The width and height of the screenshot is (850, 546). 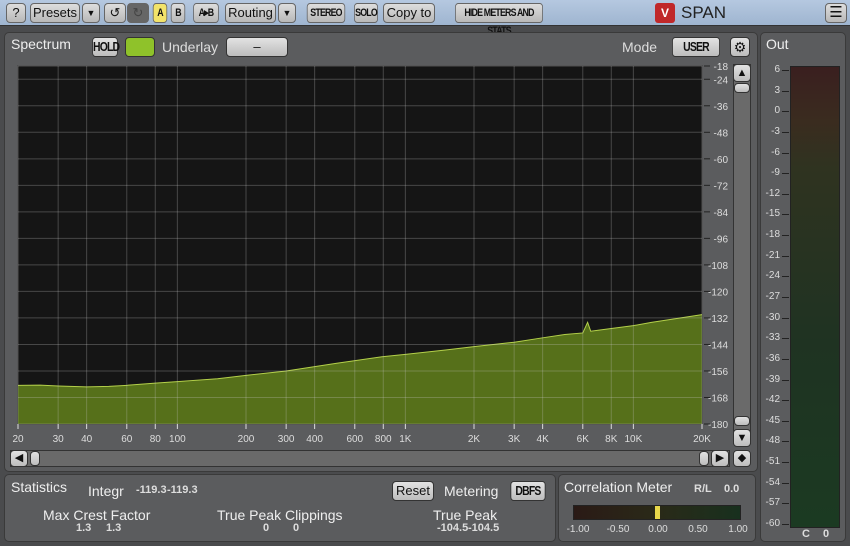 What do you see at coordinates (815, 297) in the screenshot?
I see `output-level-meter` at bounding box center [815, 297].